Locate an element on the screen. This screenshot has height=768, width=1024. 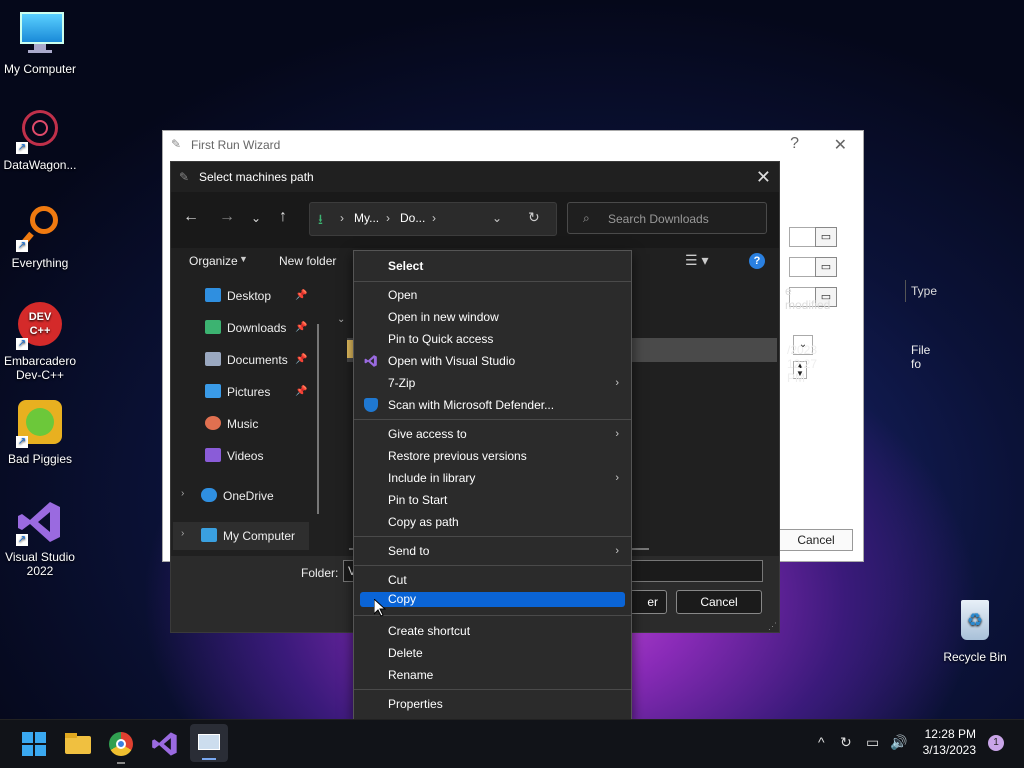
desktop-icon-label: Recycle Bin is located at coordinates (975, 657).